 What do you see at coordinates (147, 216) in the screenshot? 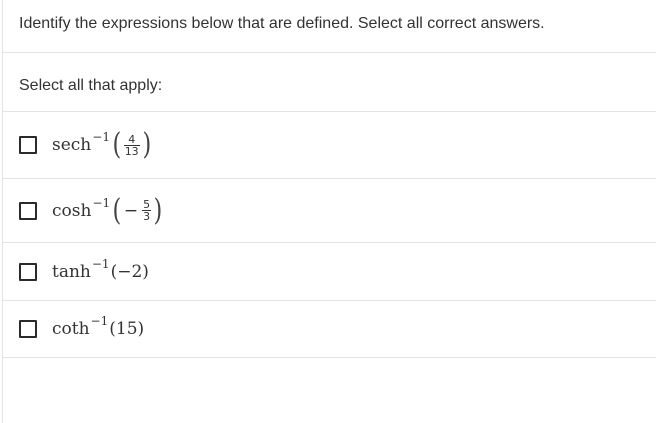
I see `denominator: 3` at bounding box center [147, 216].